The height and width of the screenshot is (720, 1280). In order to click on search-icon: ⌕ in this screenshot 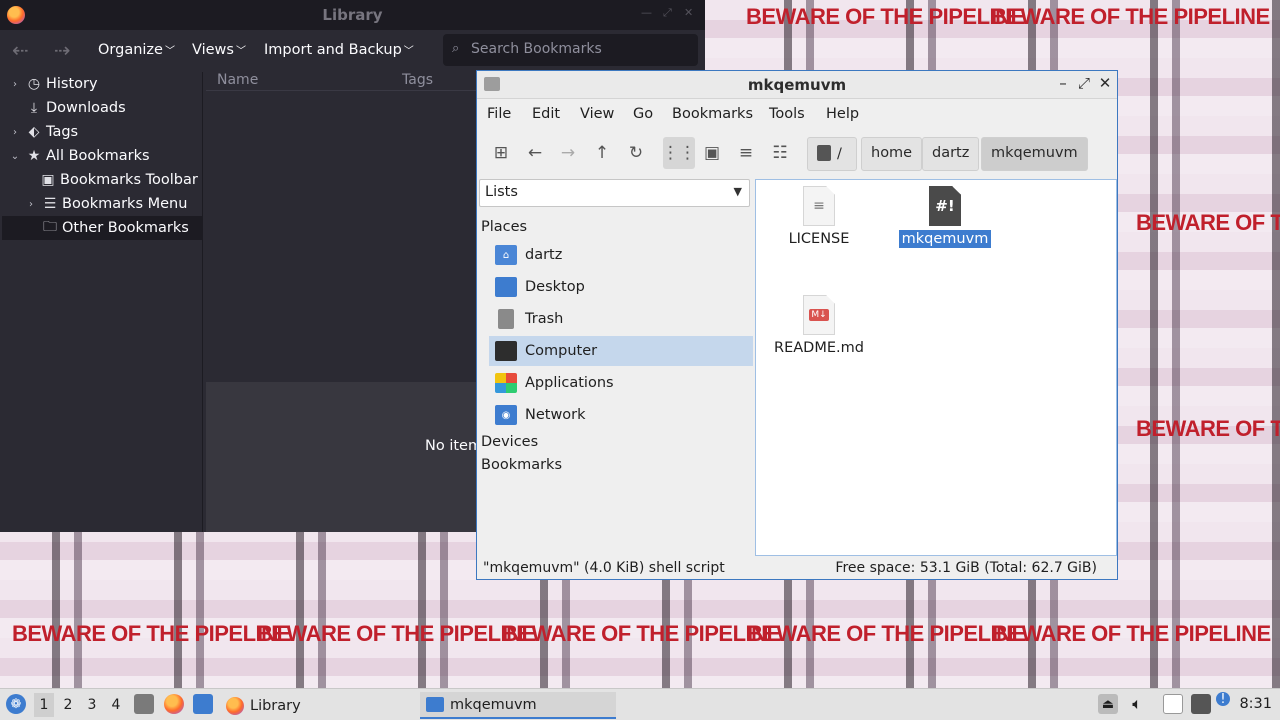, I will do `click(456, 48)`.